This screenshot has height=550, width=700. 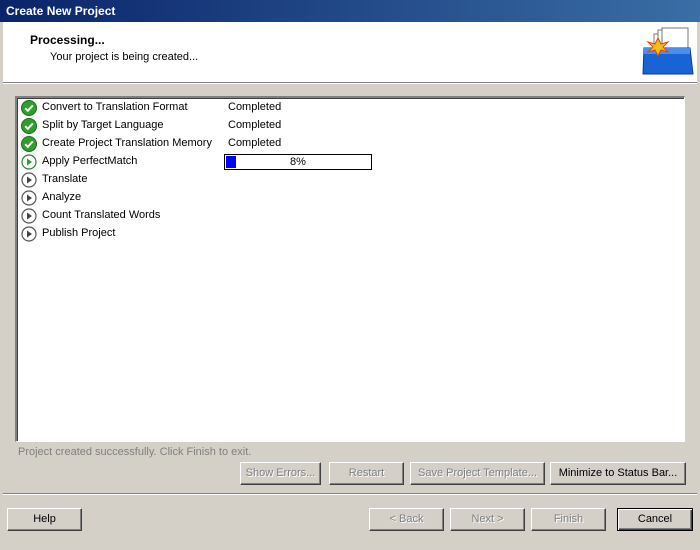 What do you see at coordinates (346, 198) in the screenshot?
I see `step-row: Analyze` at bounding box center [346, 198].